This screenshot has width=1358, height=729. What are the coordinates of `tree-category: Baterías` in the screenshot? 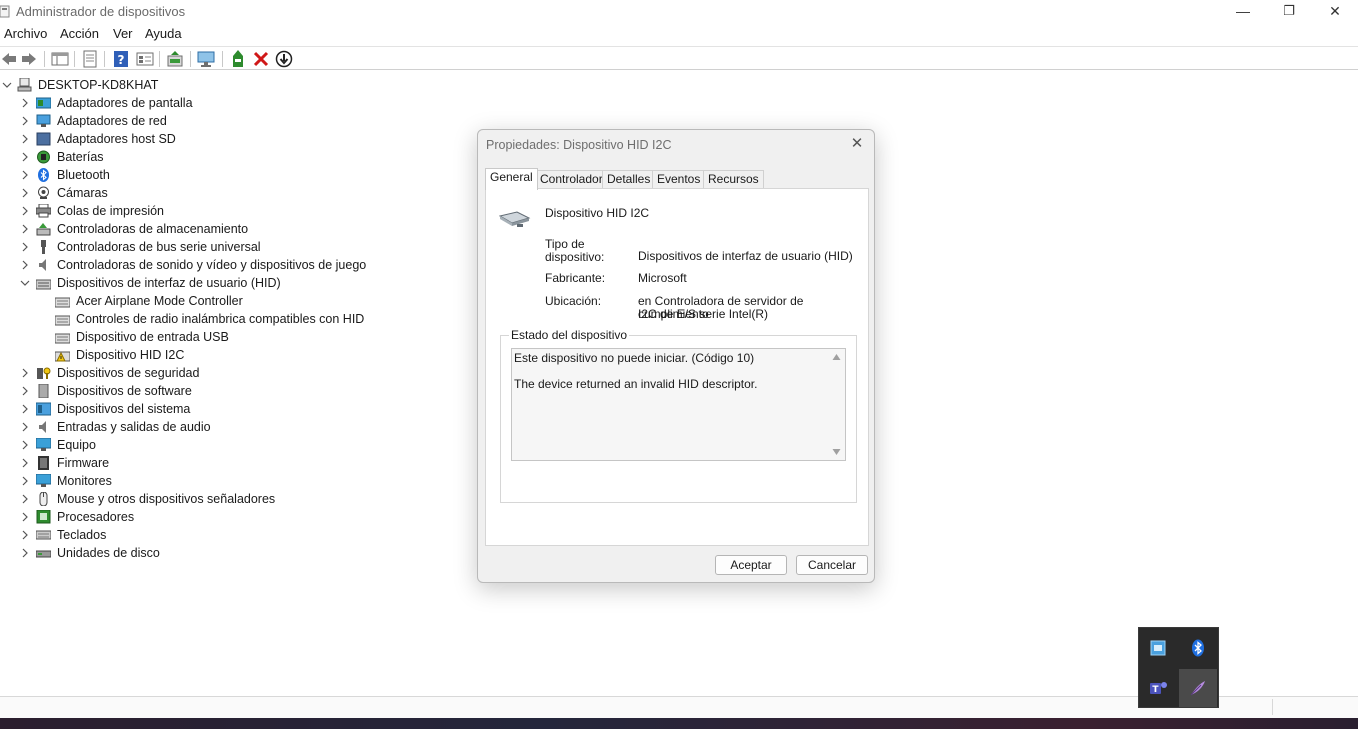 It's located at (235, 157).